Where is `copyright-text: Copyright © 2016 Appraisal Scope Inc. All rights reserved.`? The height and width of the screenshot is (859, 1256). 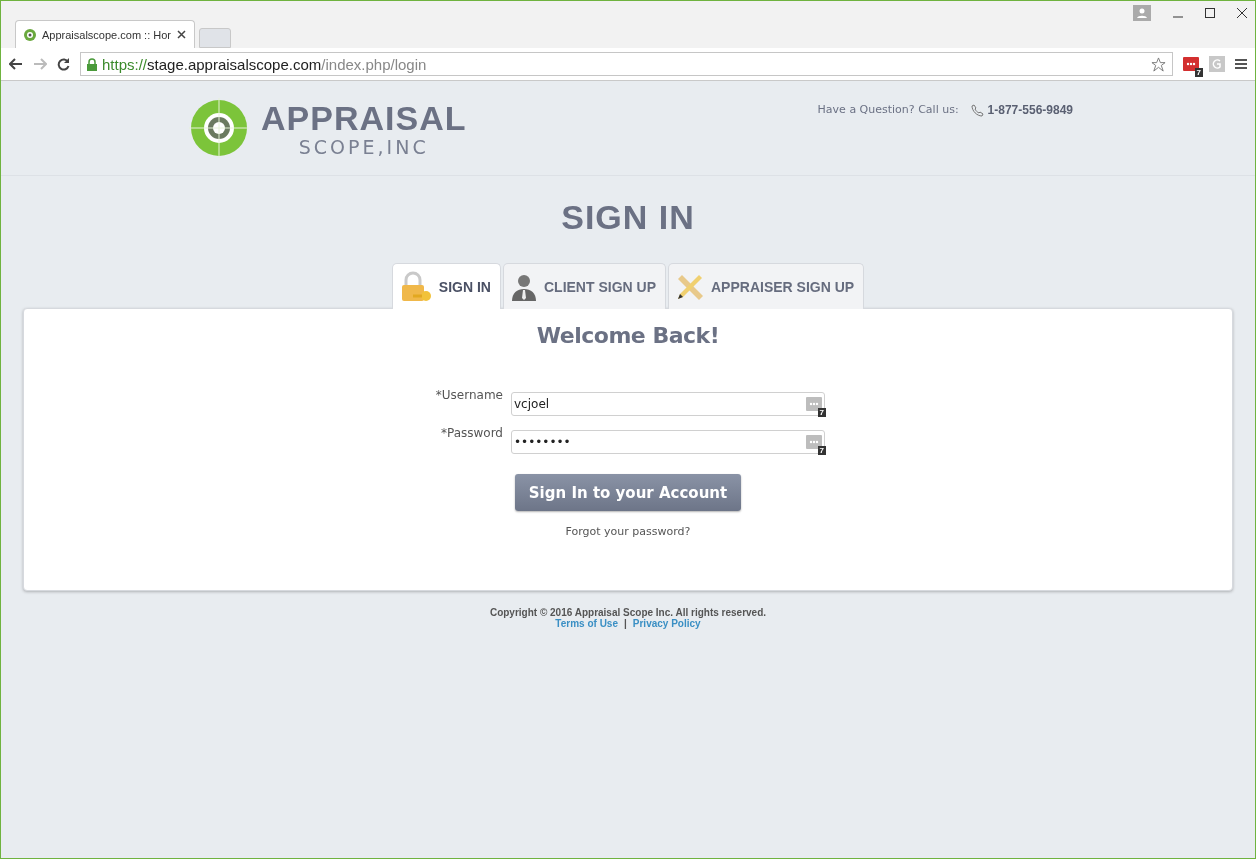
copyright-text: Copyright © 2016 Appraisal Scope Inc. All rights reserved. is located at coordinates (628, 612).